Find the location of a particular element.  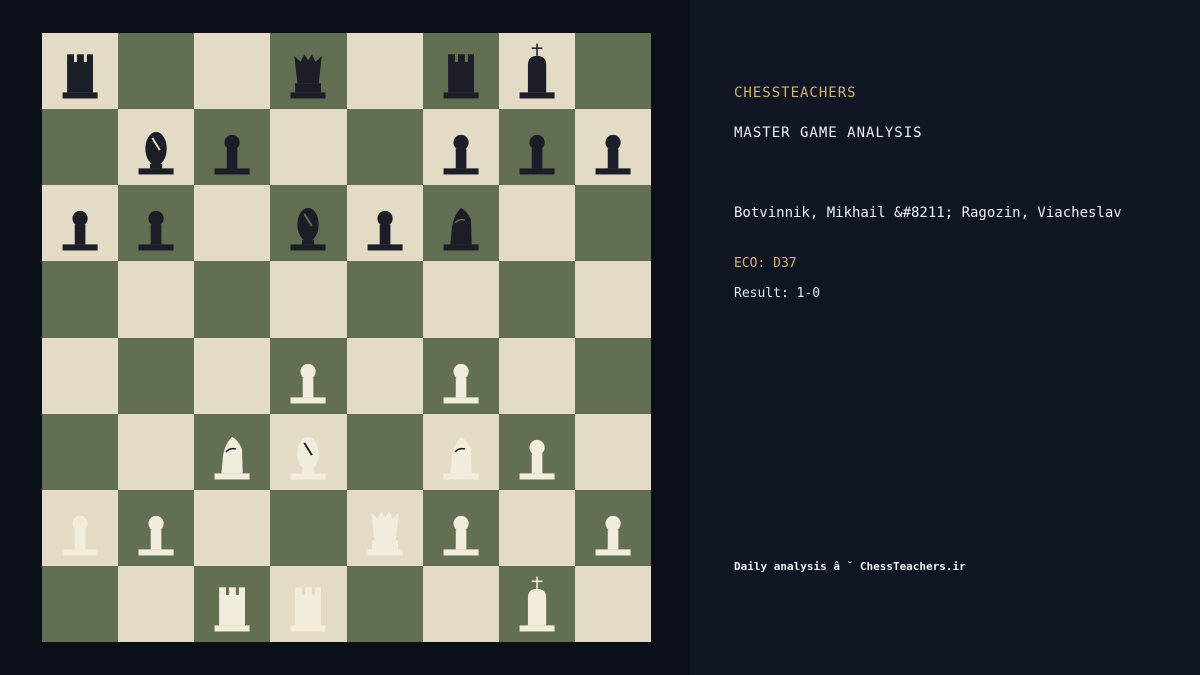

white-queen-icon is located at coordinates (385, 528).